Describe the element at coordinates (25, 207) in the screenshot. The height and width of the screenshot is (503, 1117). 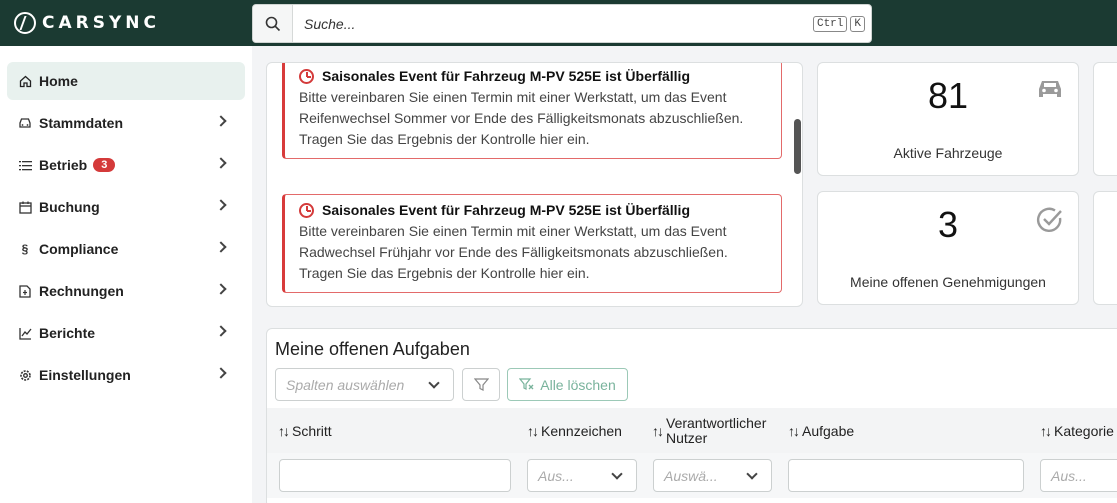
I see `calendar-icon` at that location.